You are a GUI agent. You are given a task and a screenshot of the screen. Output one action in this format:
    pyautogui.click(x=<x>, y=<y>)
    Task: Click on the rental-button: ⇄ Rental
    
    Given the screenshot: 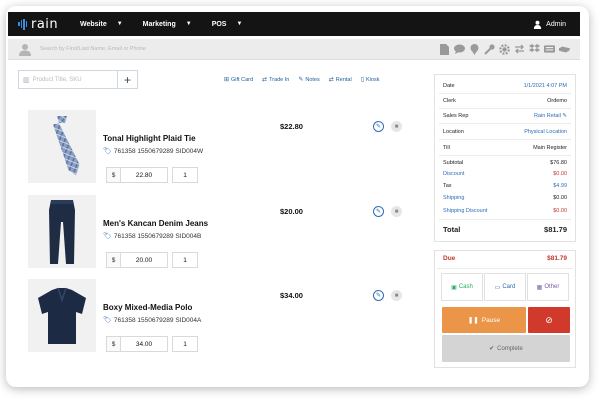 What is the action you would take?
    pyautogui.click(x=340, y=80)
    